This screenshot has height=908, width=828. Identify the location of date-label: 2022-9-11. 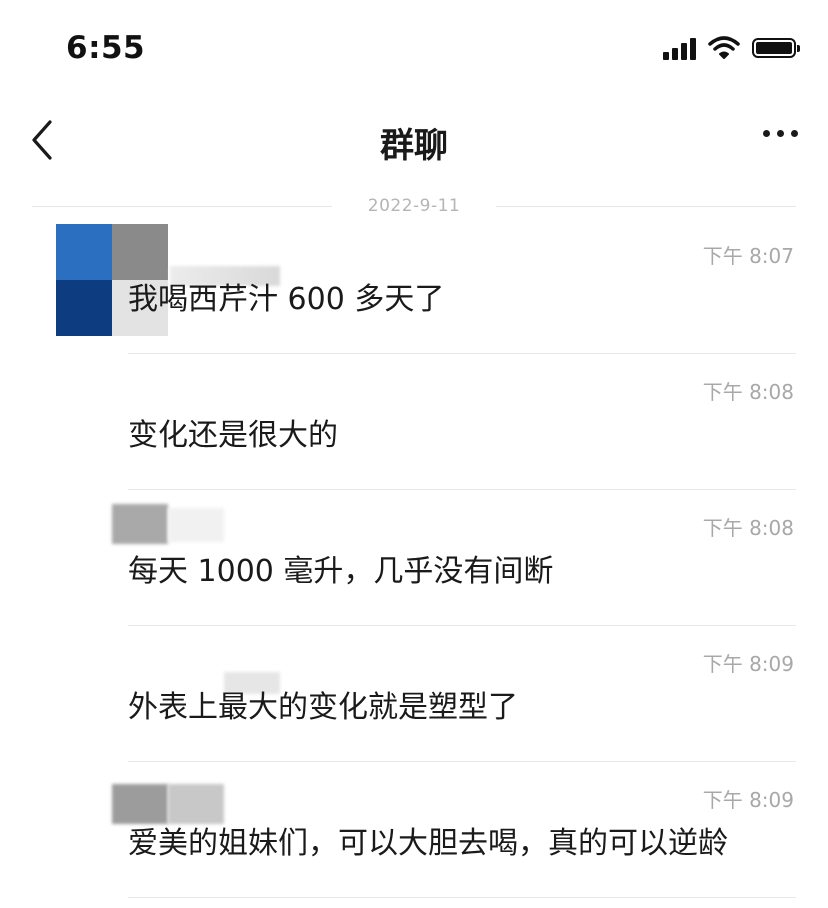
(414, 206).